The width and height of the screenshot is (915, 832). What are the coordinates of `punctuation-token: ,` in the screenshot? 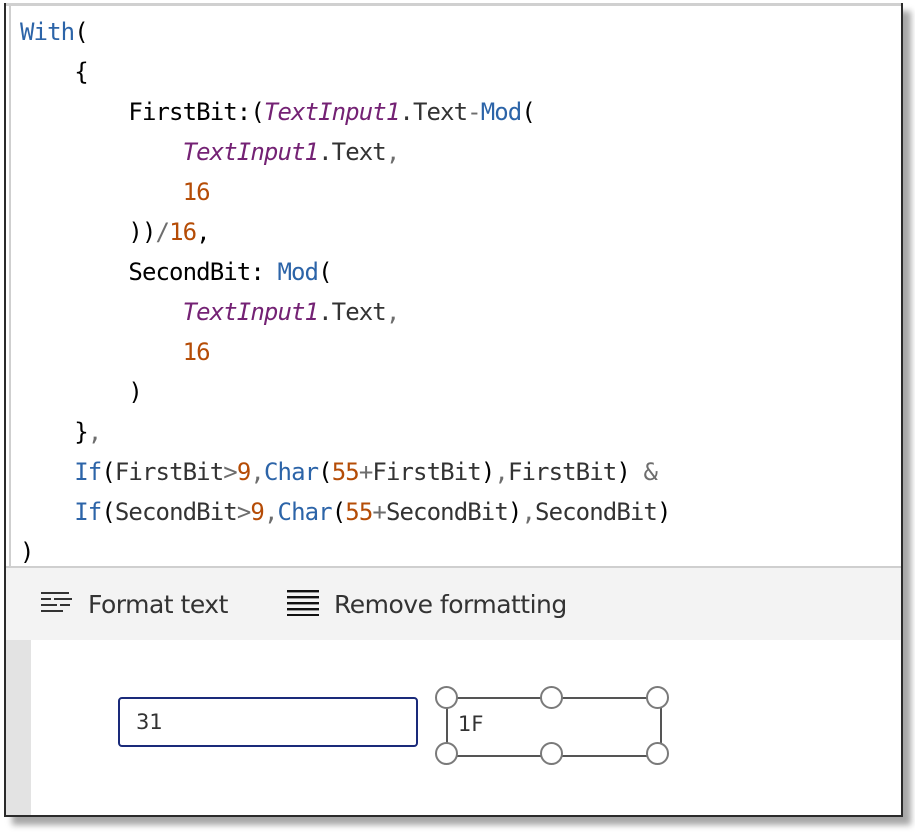 It's located at (203, 232).